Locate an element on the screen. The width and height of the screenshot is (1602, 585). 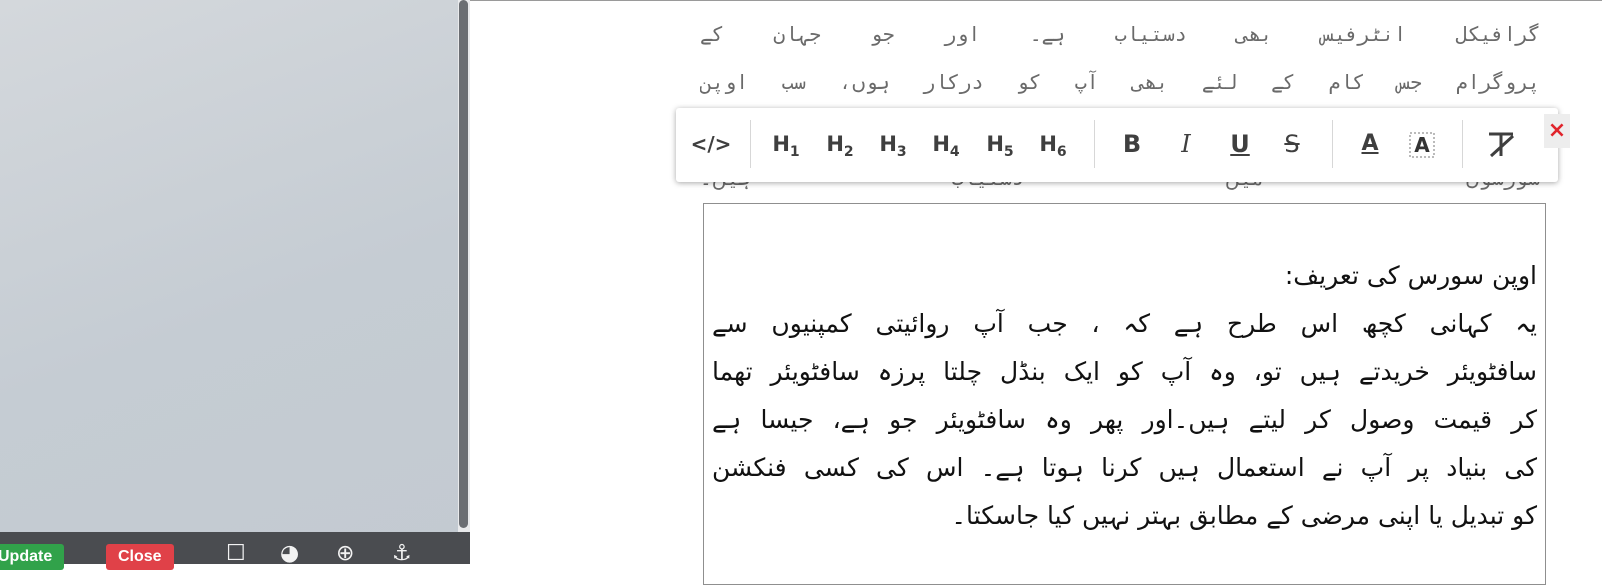
window-icon: ☐ is located at coordinates (236, 554).